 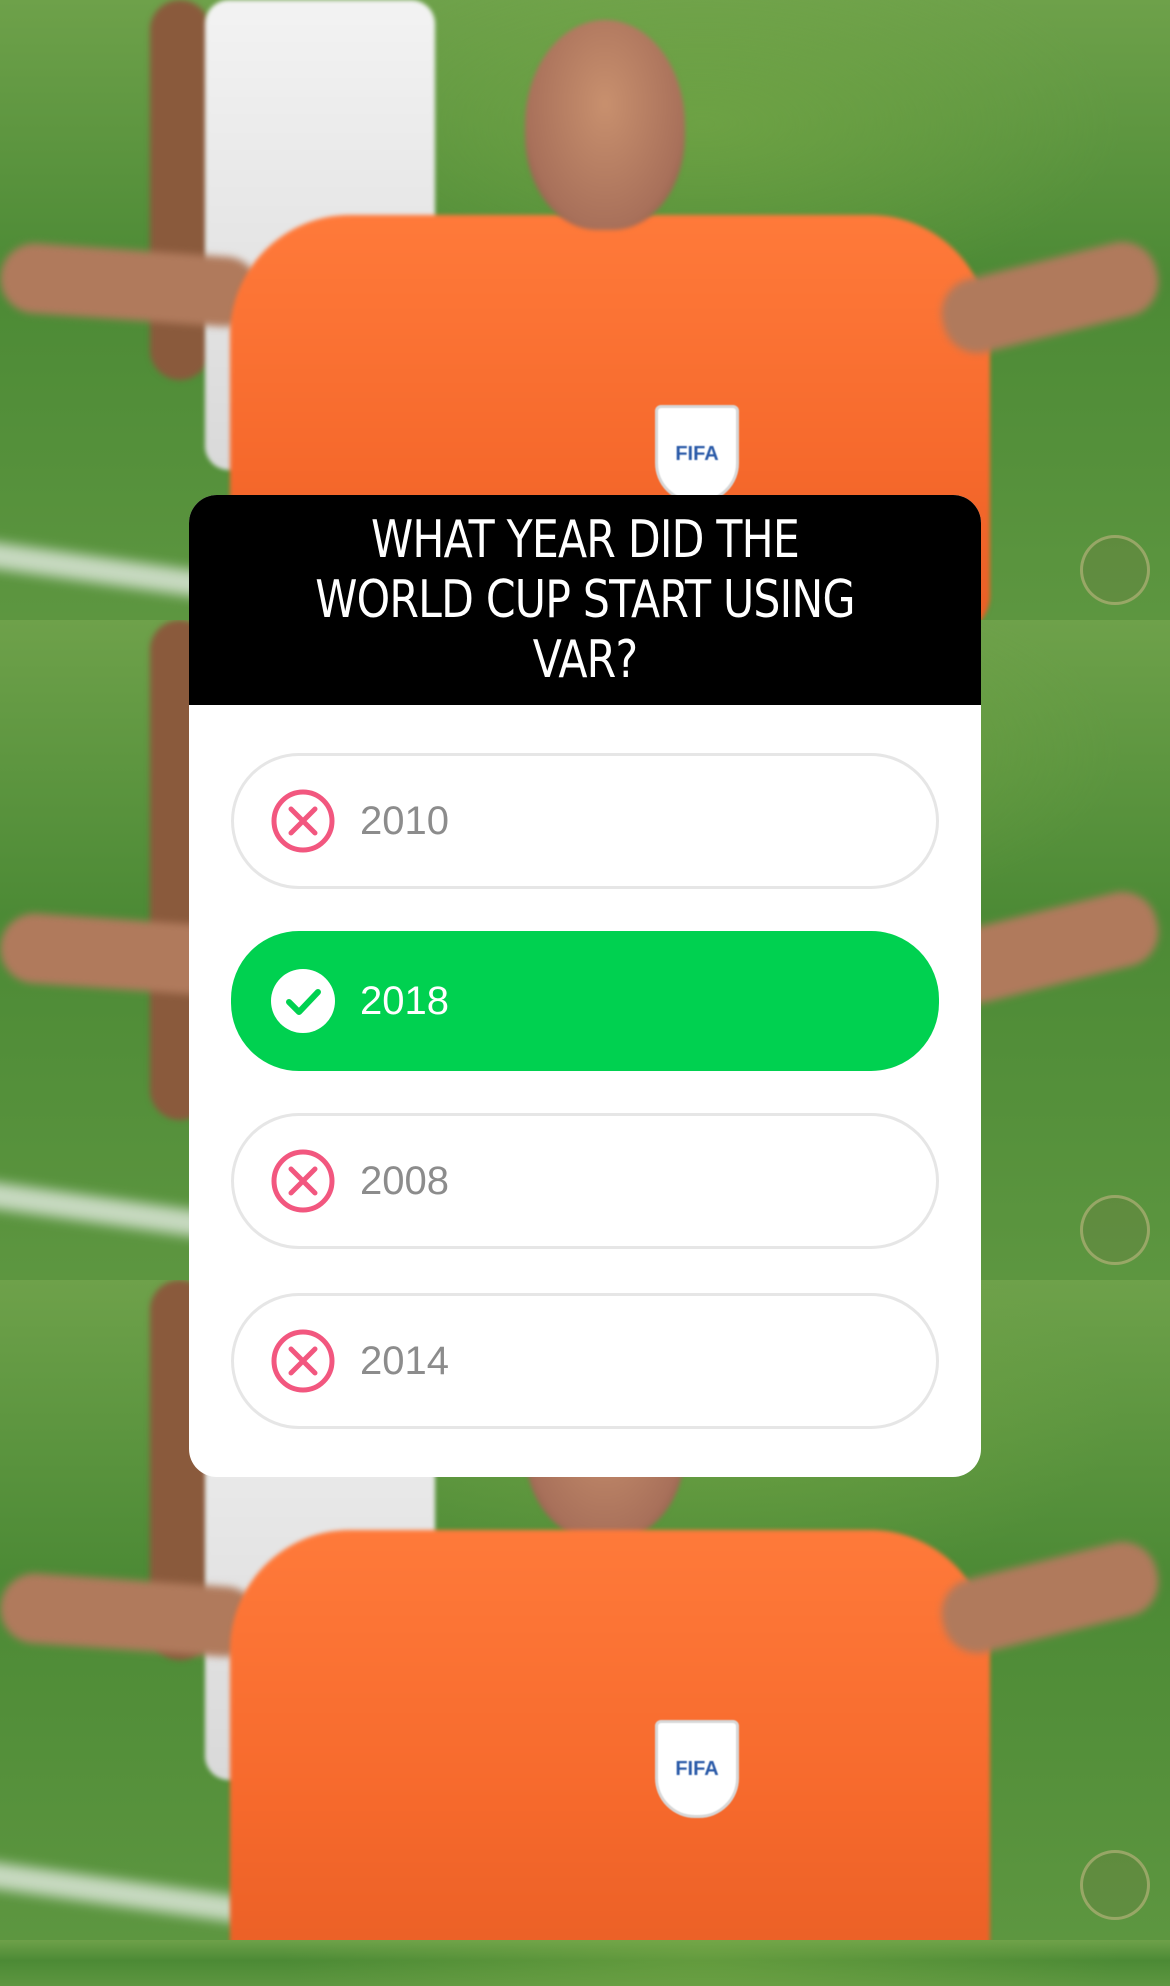 I want to click on quiz-option-2018: 2018, so click(x=585, y=1001).